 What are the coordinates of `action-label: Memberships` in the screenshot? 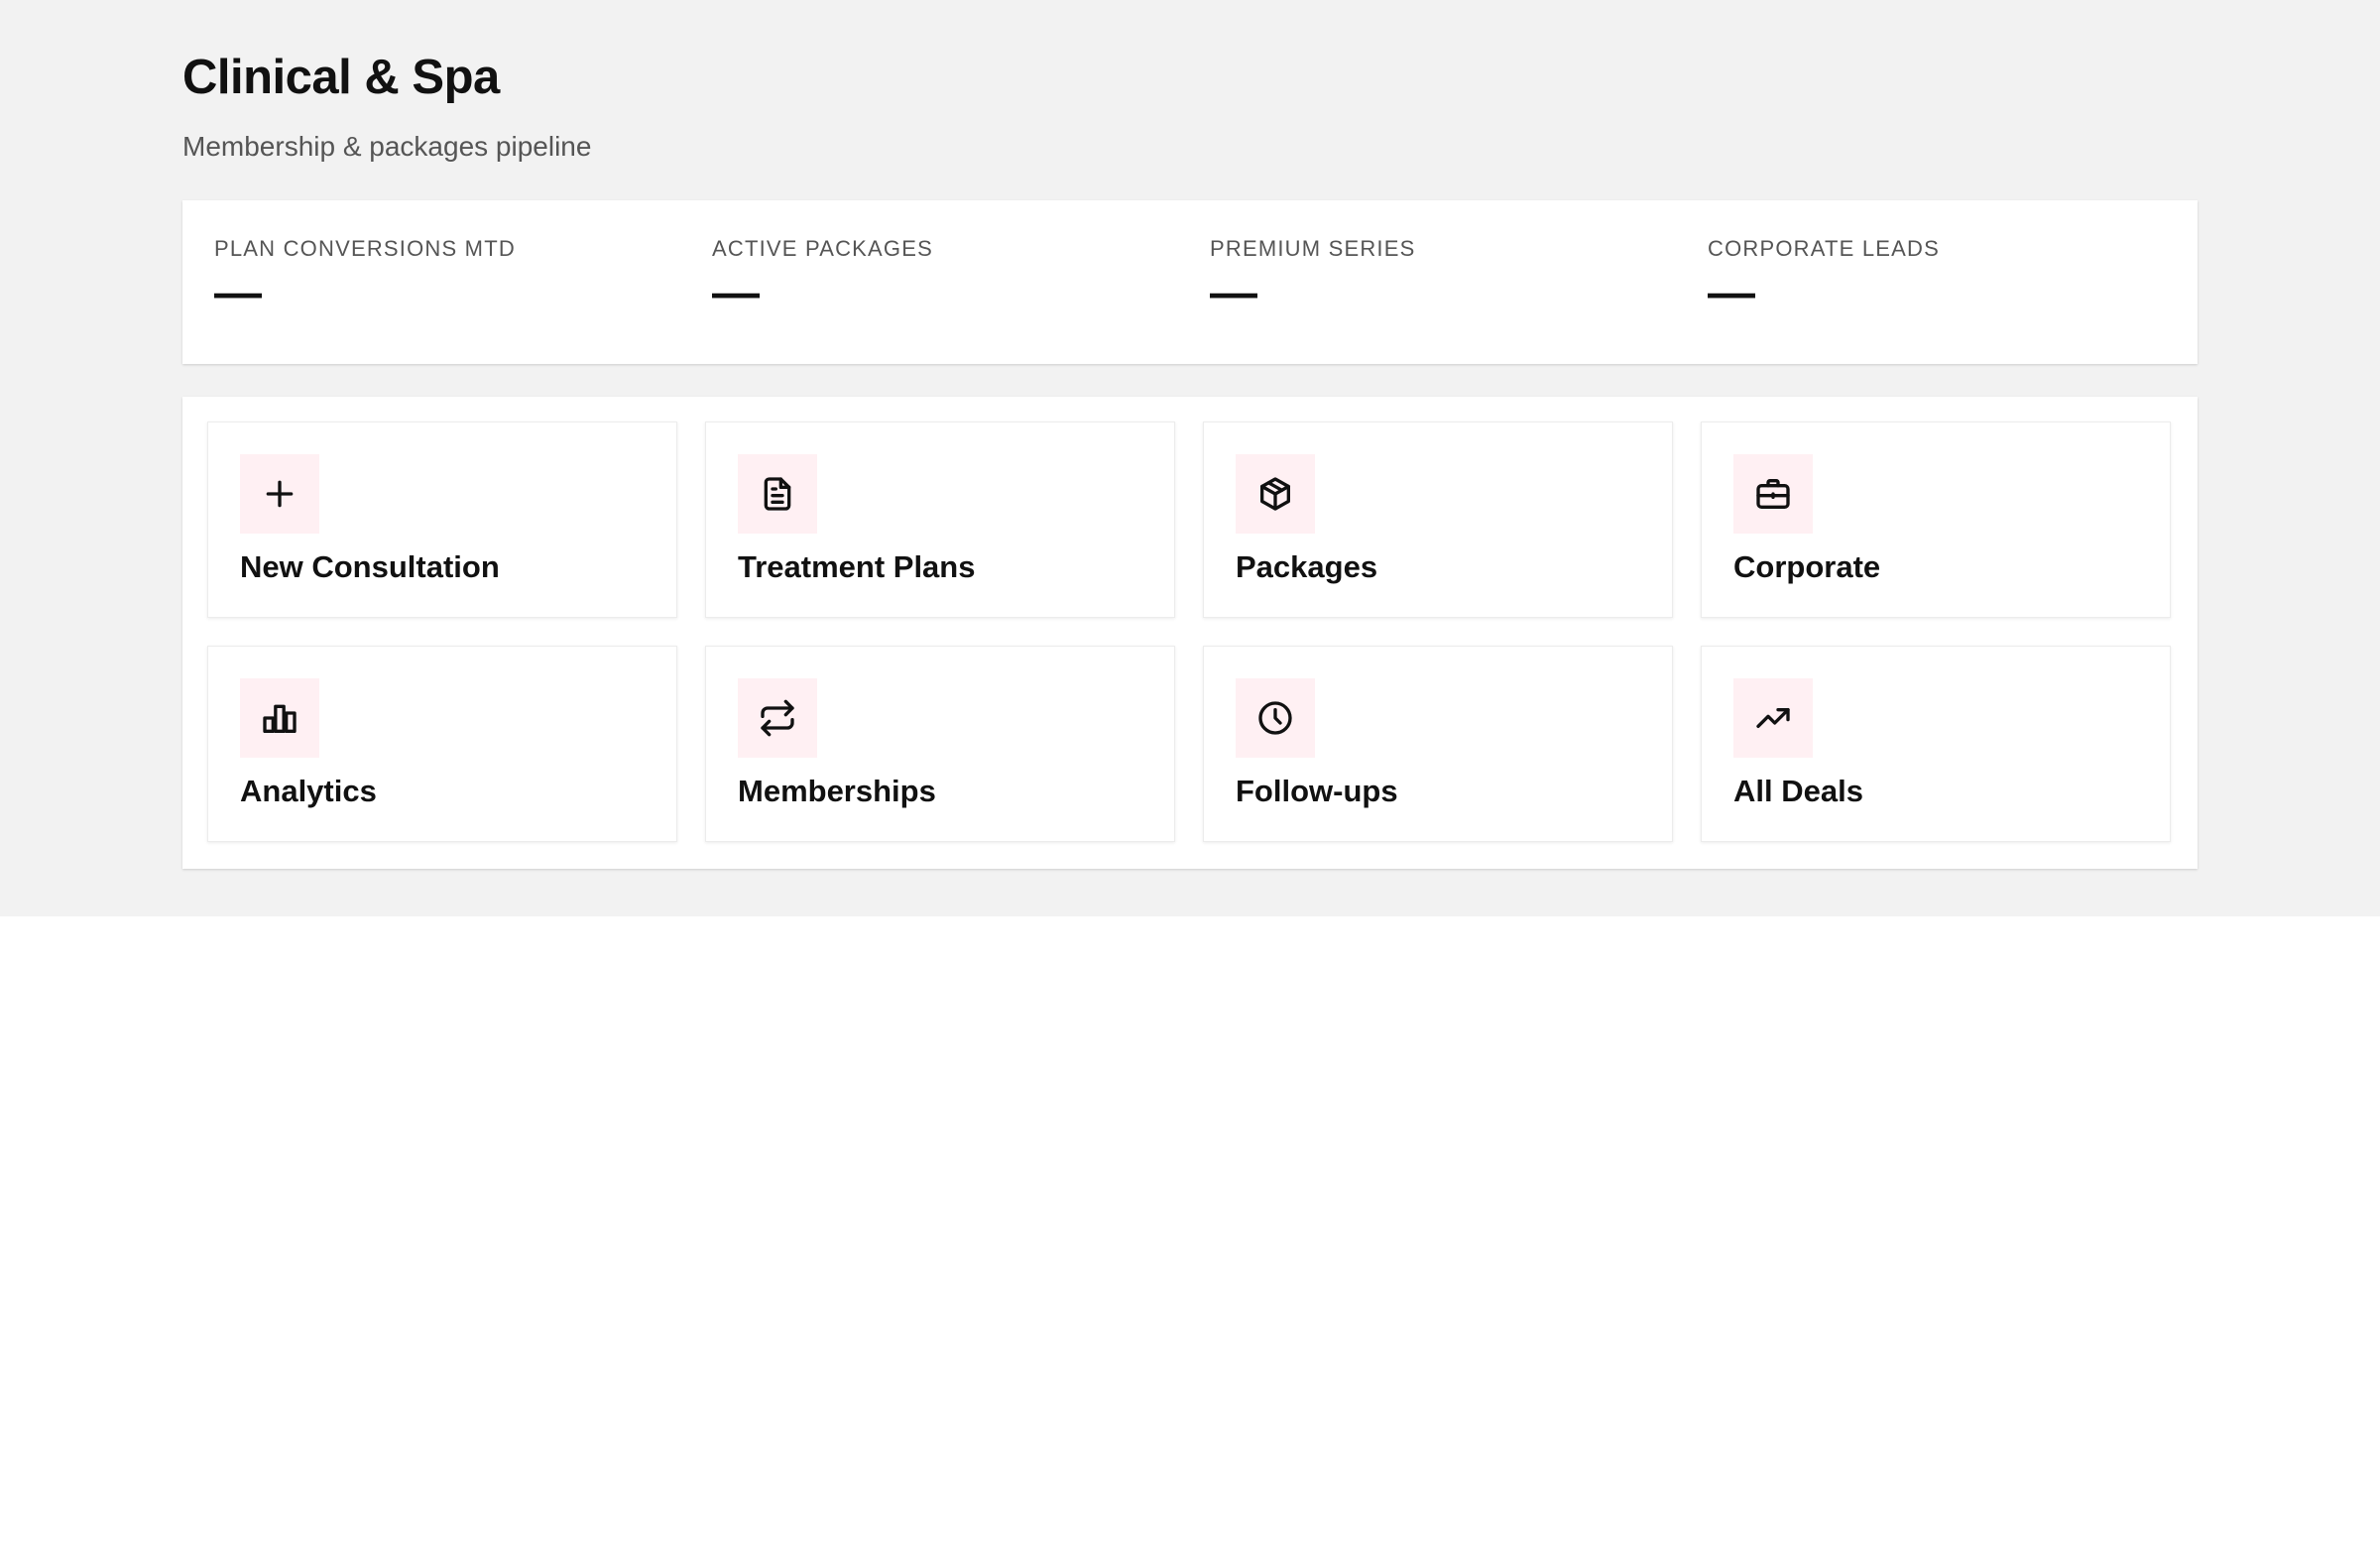 It's located at (837, 791).